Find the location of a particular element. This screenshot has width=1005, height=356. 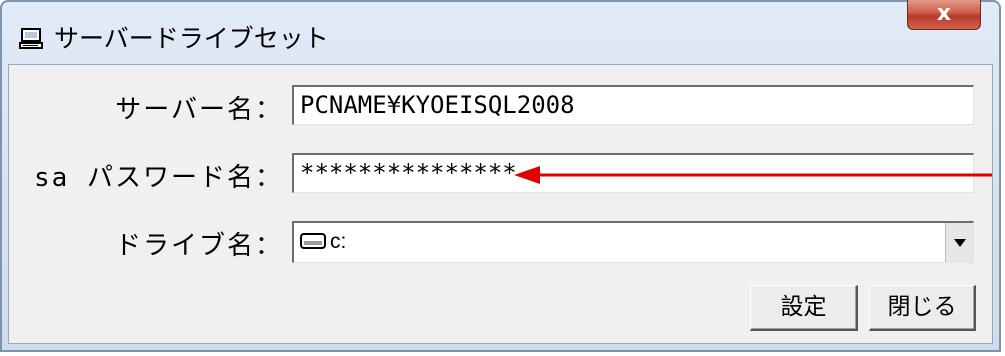

annotation-arrow is located at coordinates (753, 175).